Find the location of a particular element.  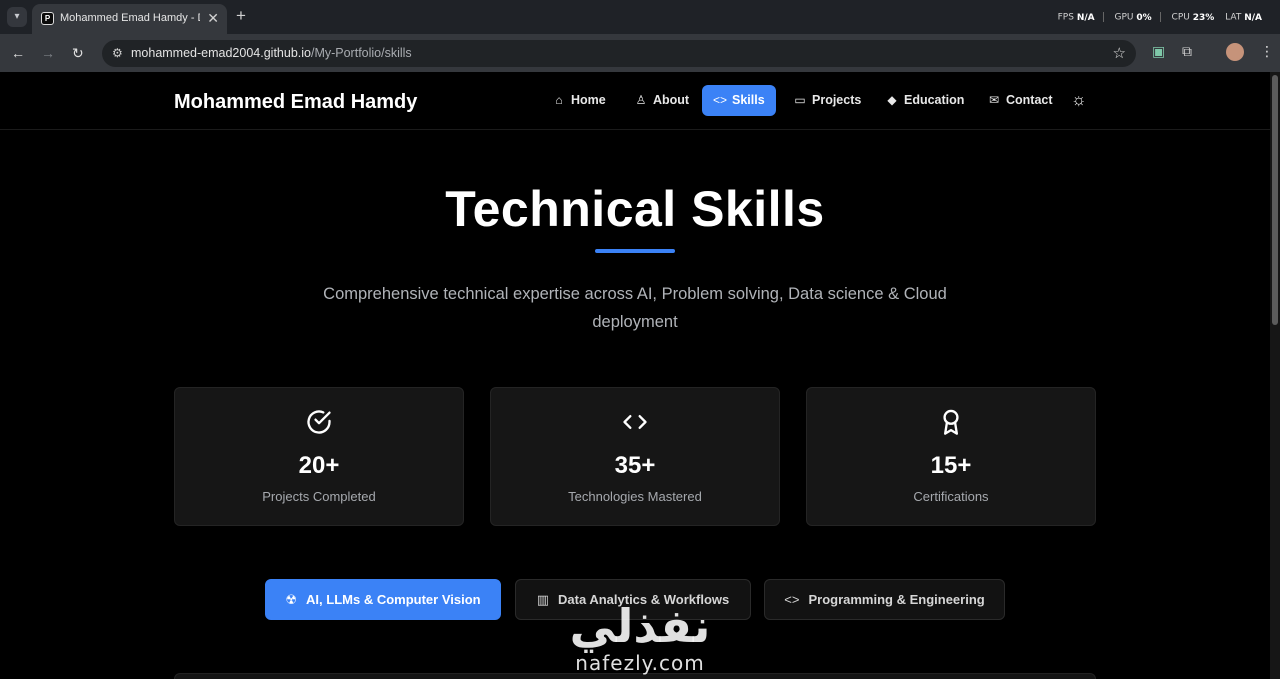

lat-value: N/A is located at coordinates (1253, 17).